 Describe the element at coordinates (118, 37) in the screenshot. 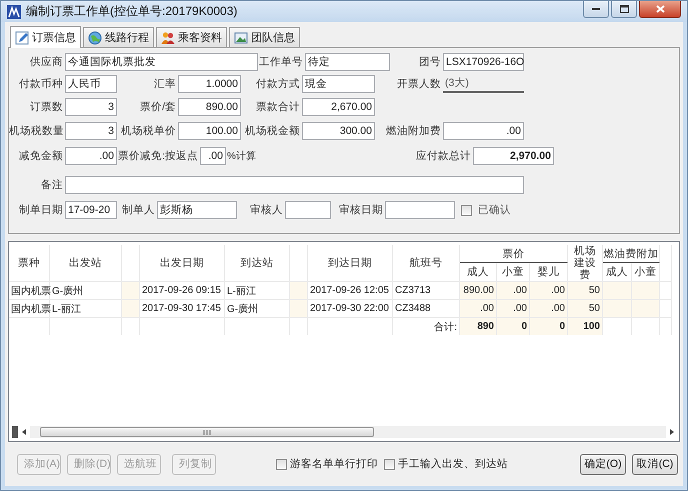

I see `tab: 线路行程` at that location.